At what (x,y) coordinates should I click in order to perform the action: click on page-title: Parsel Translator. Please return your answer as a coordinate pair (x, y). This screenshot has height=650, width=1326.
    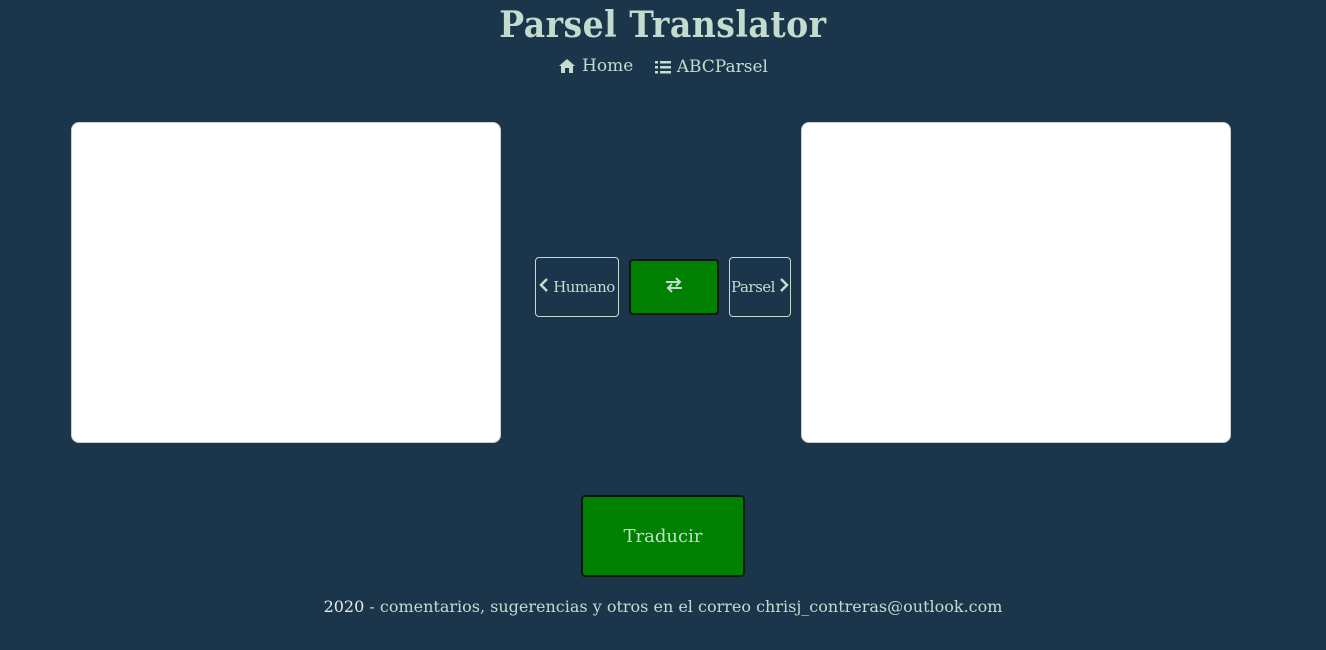
    Looking at the image, I should click on (663, 25).